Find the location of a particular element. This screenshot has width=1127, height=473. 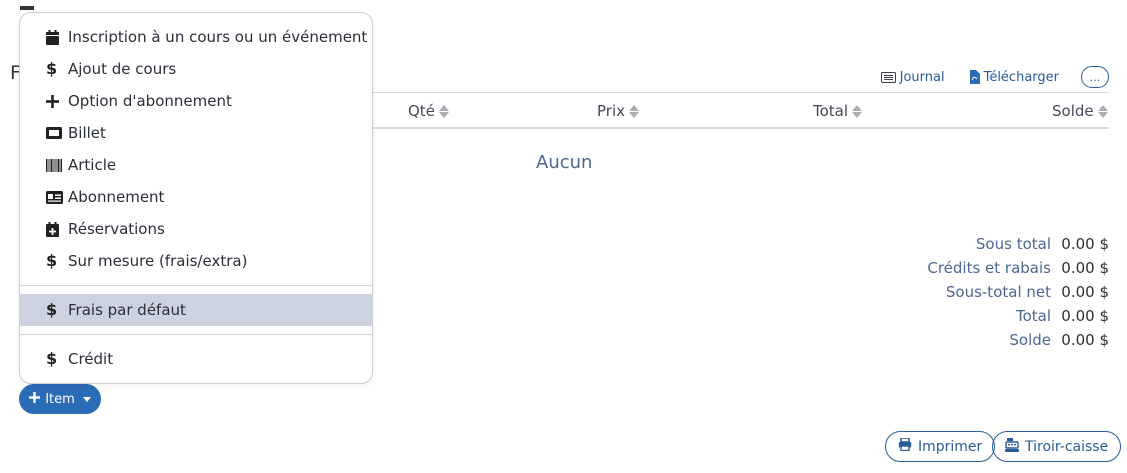

menu-item-subscription: Abonnement is located at coordinates (196, 197).